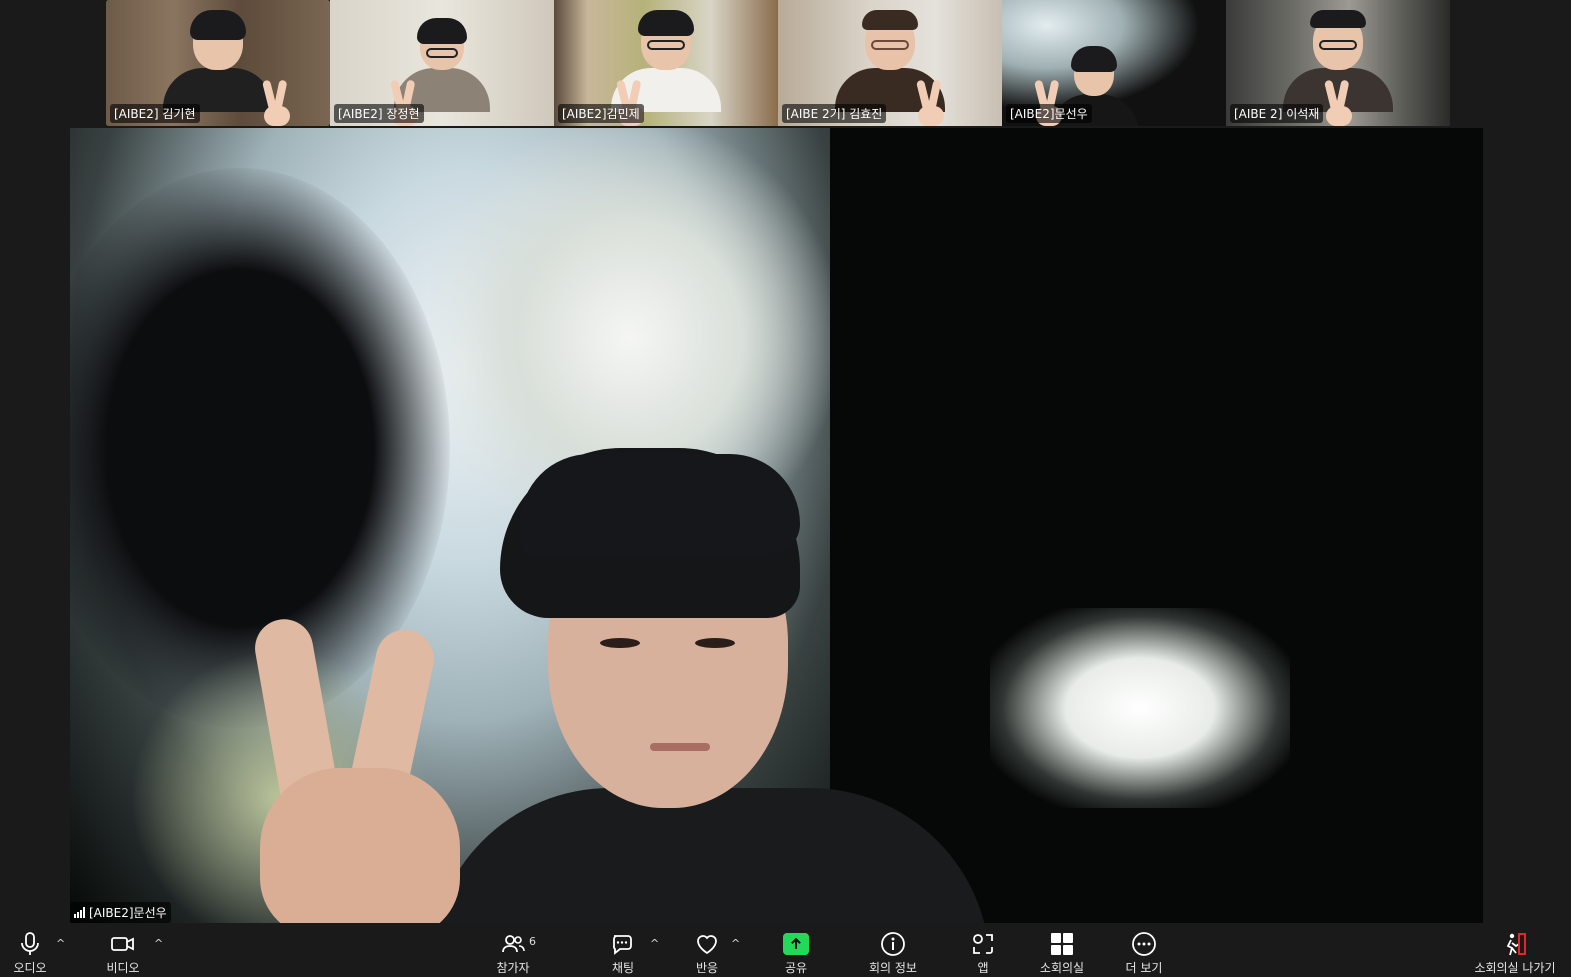 Image resolution: width=1571 pixels, height=977 pixels. What do you see at coordinates (30, 968) in the screenshot?
I see `audio-label: 오디오` at bounding box center [30, 968].